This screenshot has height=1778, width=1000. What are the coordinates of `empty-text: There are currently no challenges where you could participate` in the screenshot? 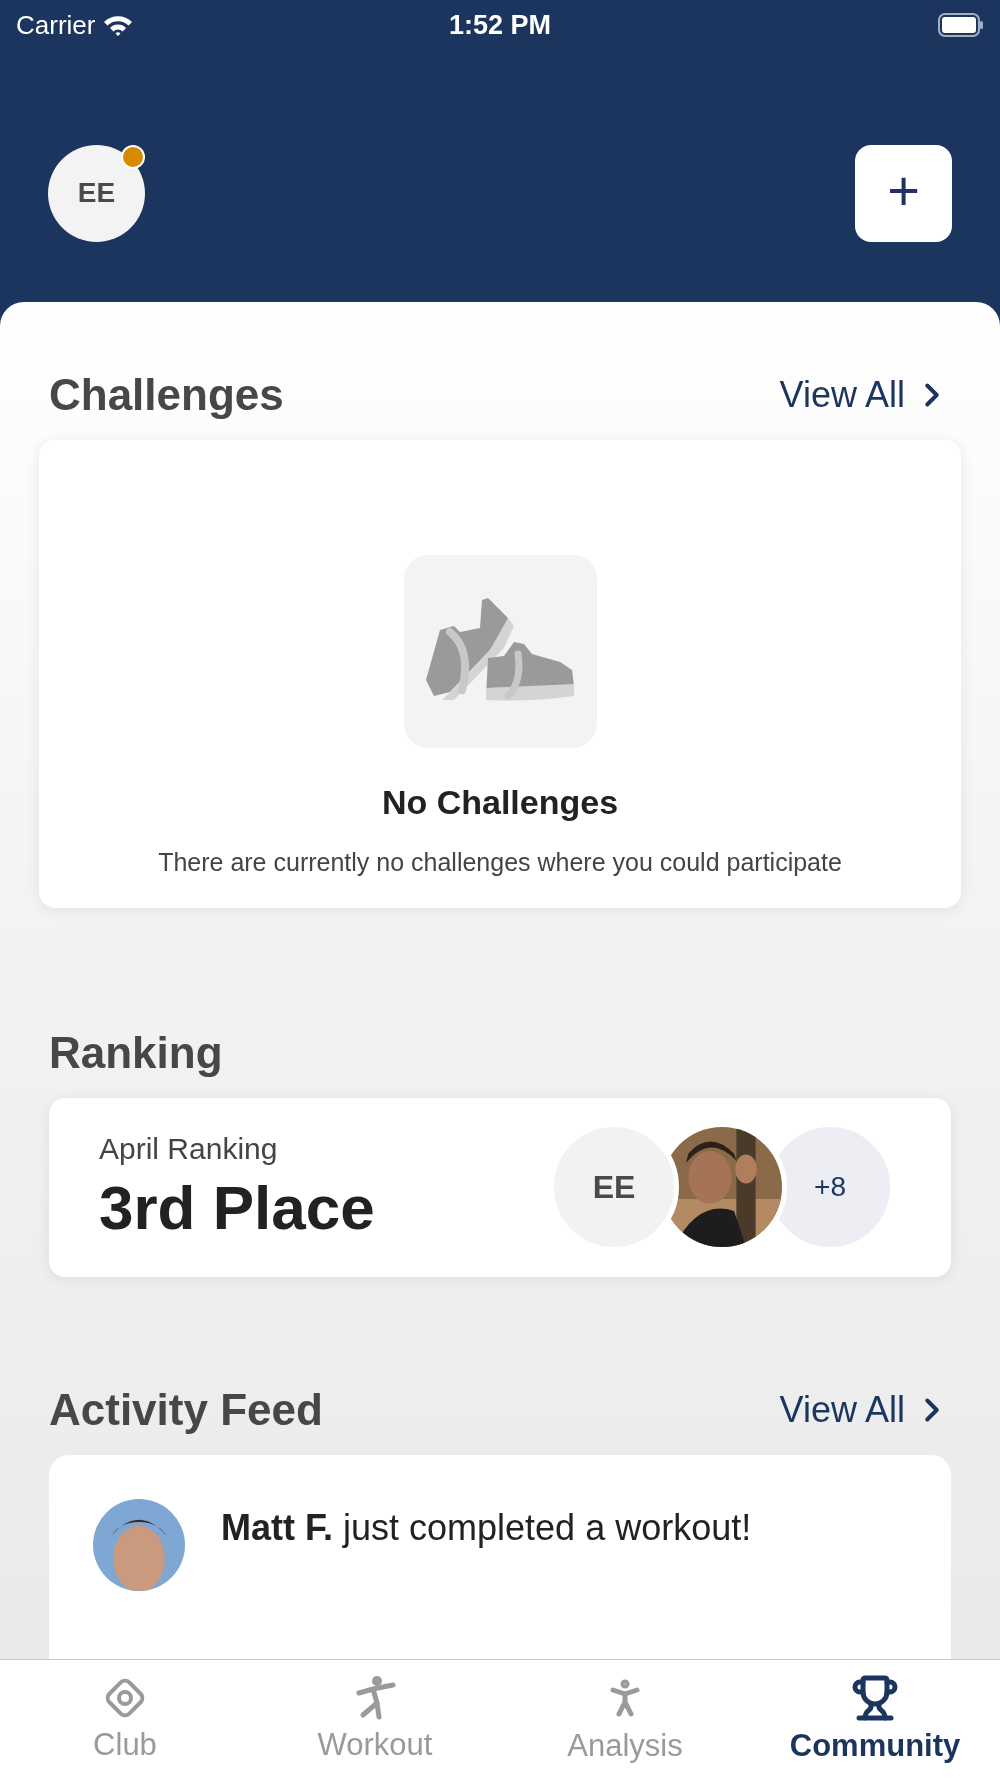 It's located at (500, 862).